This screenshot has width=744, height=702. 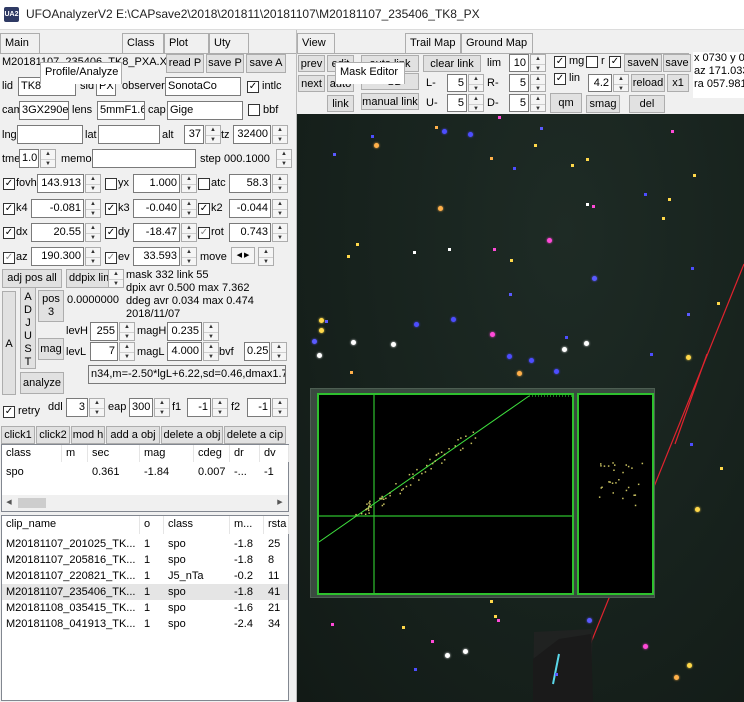 What do you see at coordinates (647, 104) in the screenshot?
I see `del-button: del` at bounding box center [647, 104].